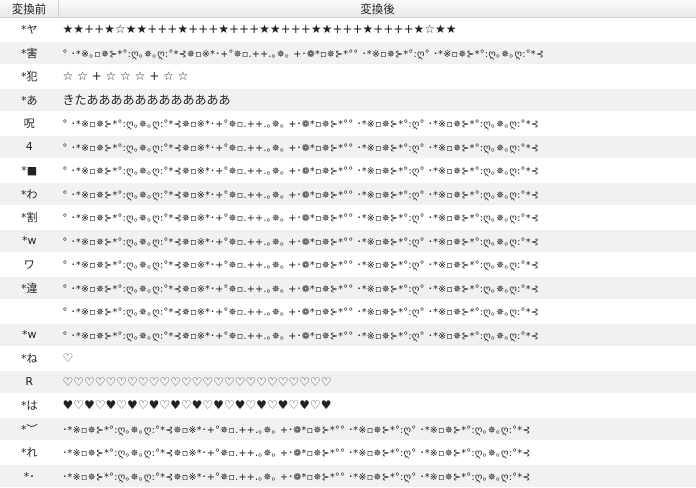 The width and height of the screenshot is (696, 488). I want to click on table-row: *あきたああああああああああああ, so click(348, 100).